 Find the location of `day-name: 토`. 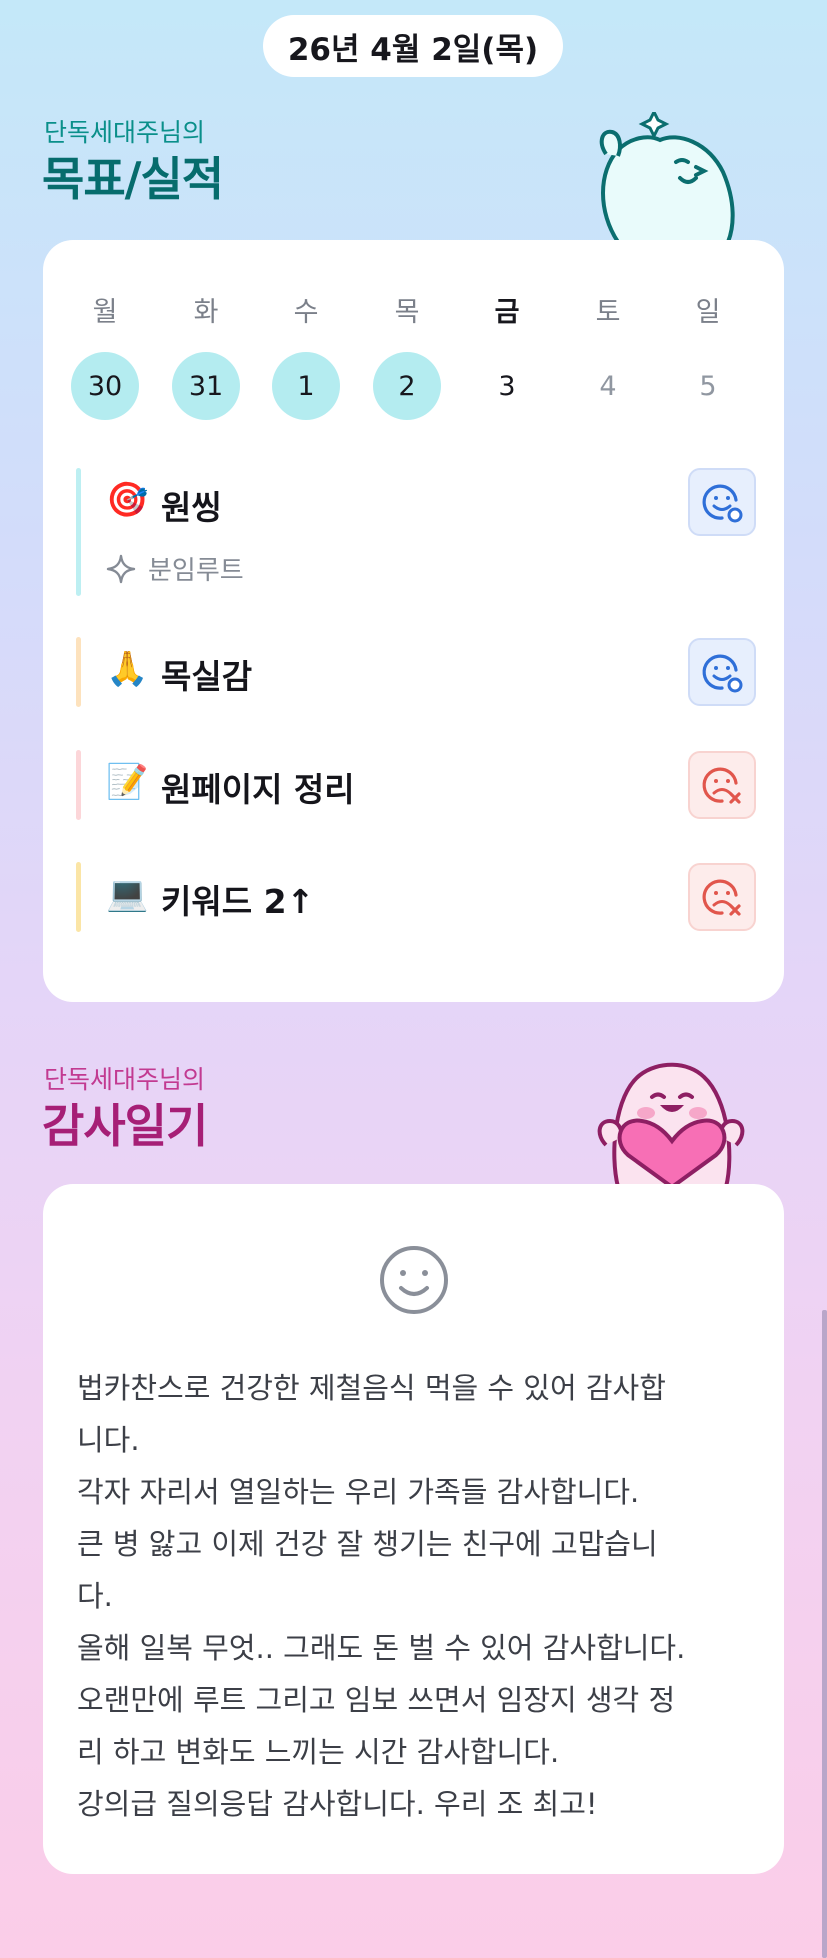

day-name: 토 is located at coordinates (608, 312).